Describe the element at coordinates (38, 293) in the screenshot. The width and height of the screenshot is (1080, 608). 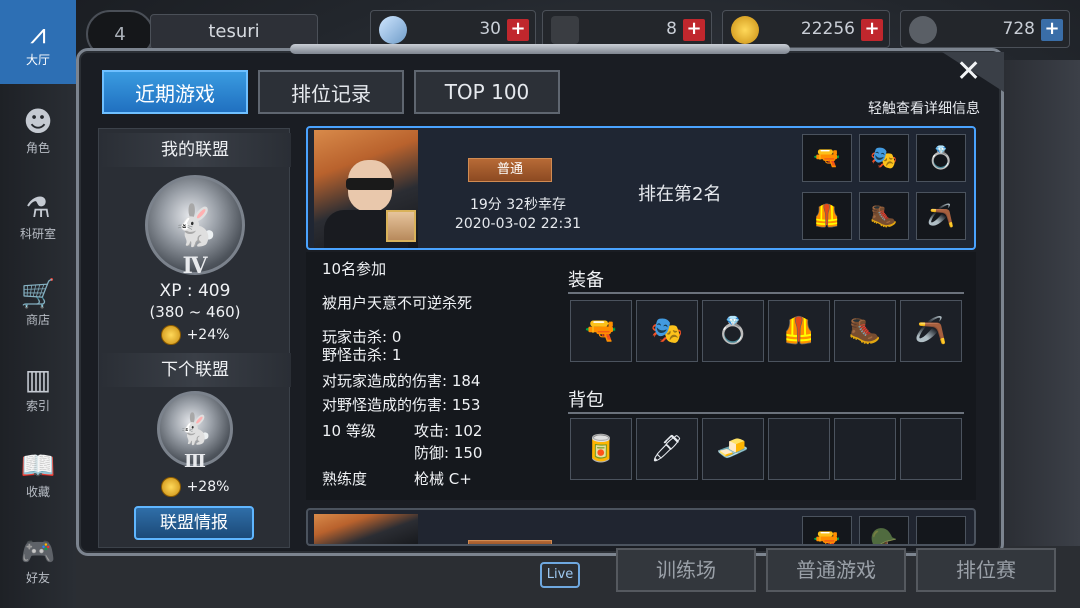
I see `shop-cart-icon: 🛒` at that location.